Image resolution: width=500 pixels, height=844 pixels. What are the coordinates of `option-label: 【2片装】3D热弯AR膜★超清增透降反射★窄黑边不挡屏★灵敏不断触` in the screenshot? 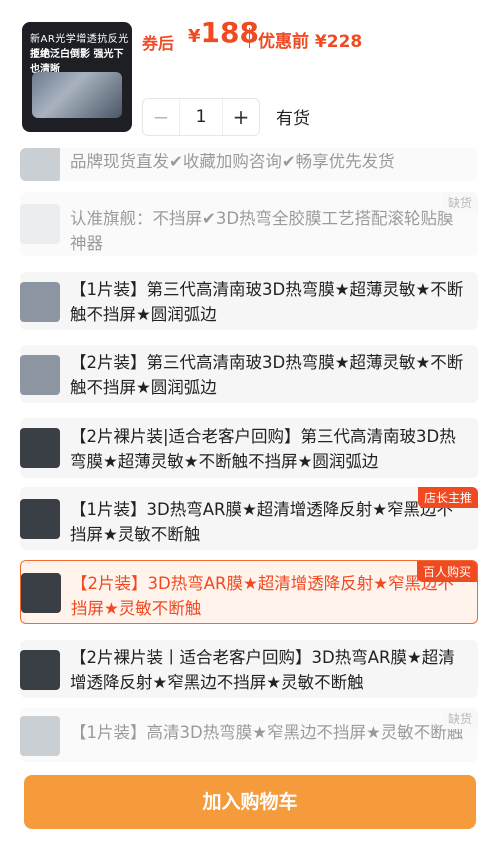 It's located at (263, 596).